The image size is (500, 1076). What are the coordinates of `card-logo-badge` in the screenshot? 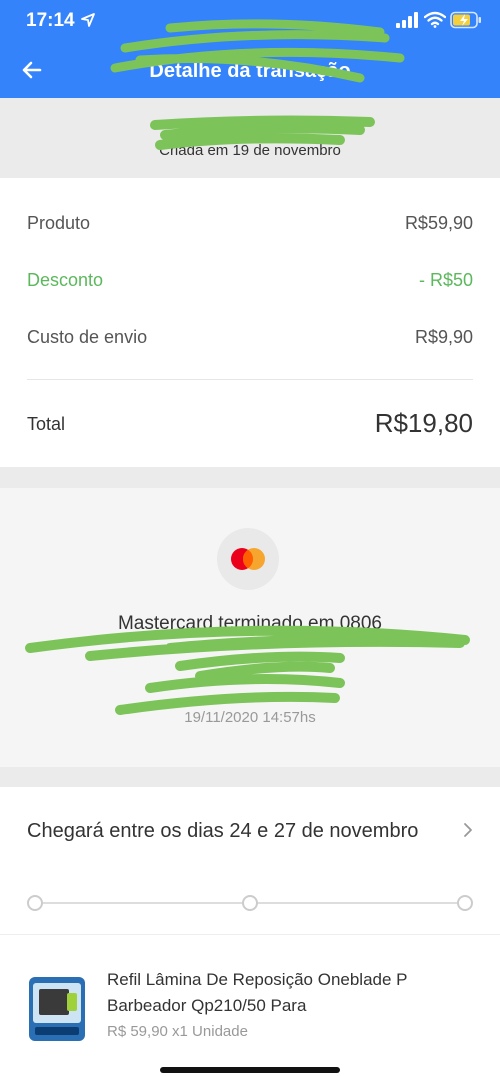 It's located at (248, 559).